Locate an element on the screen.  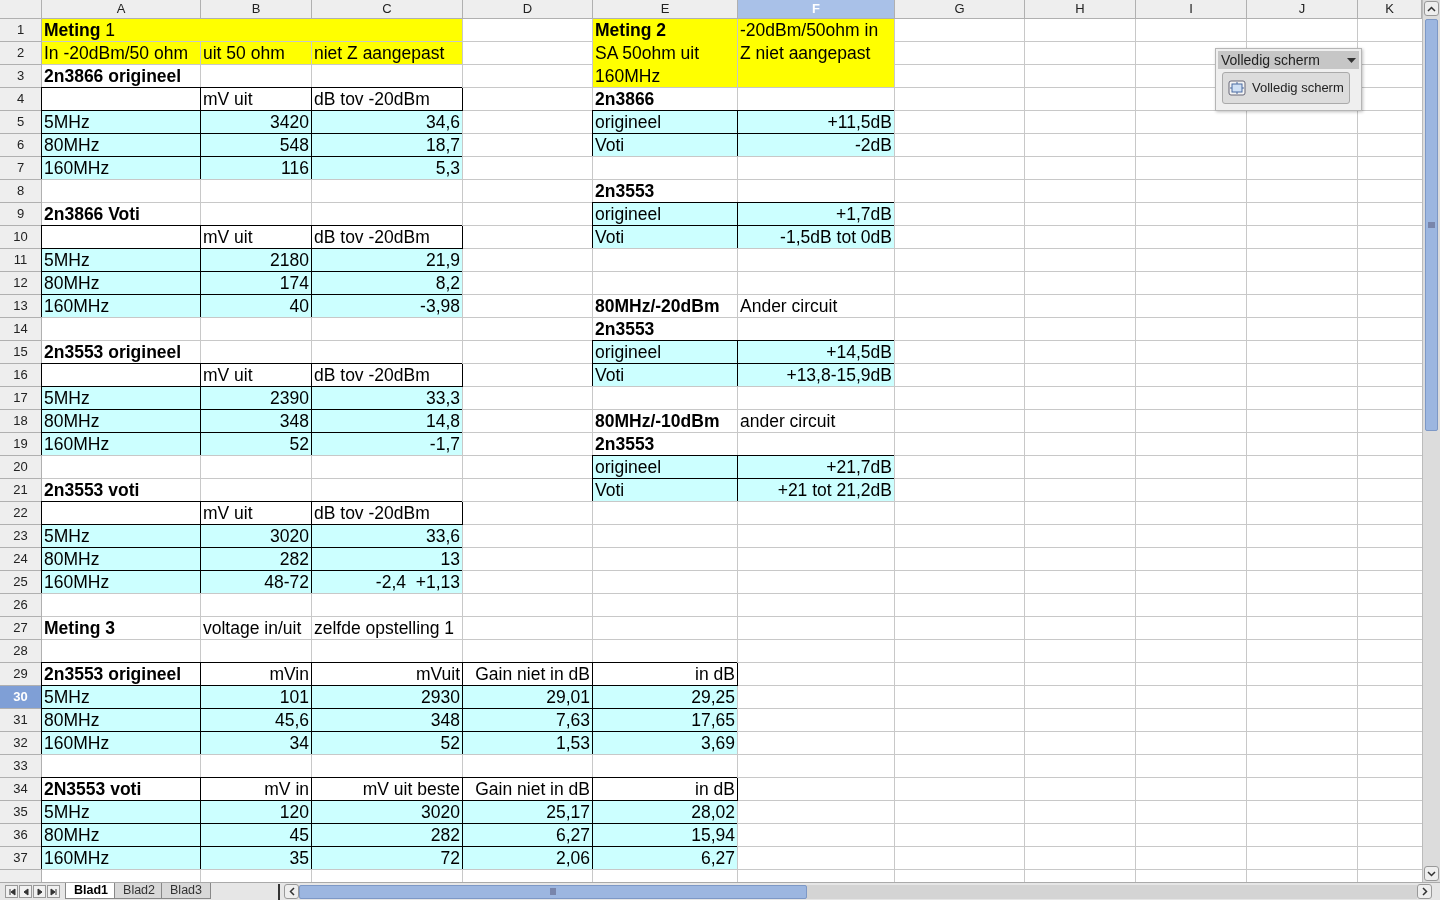
spreadsheet-cell: 28,02 is located at coordinates (665, 812).